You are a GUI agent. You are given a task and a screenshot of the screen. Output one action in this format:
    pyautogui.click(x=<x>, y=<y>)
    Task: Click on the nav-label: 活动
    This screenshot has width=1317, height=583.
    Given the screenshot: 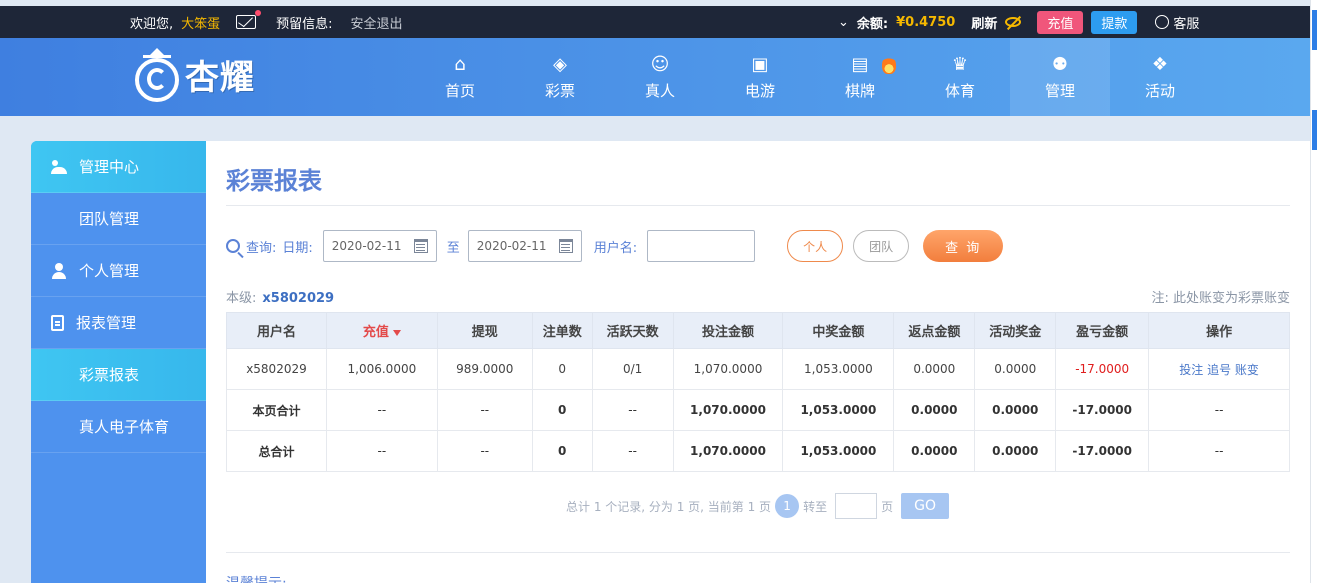 What is the action you would take?
    pyautogui.click(x=1159, y=90)
    